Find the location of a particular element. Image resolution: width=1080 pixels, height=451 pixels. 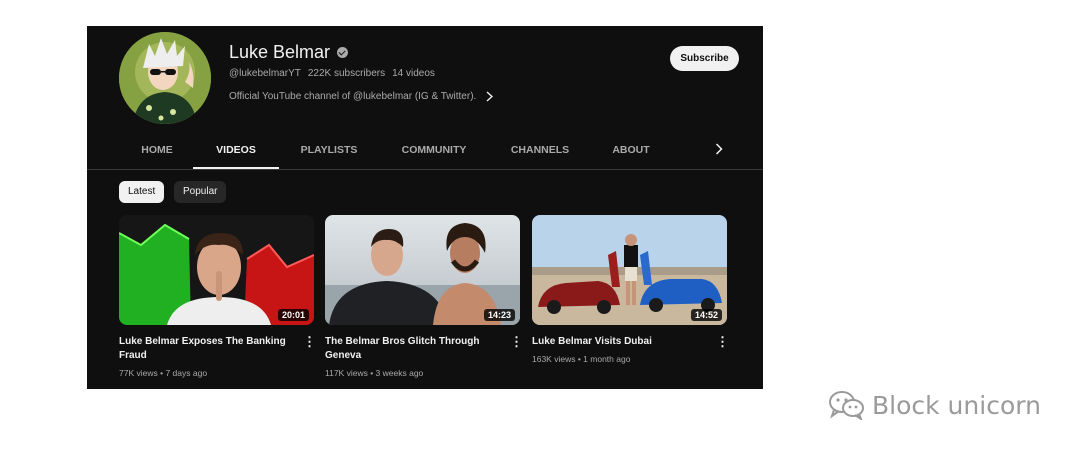

video-meta: 163K views • 1 month ago is located at coordinates (581, 359).